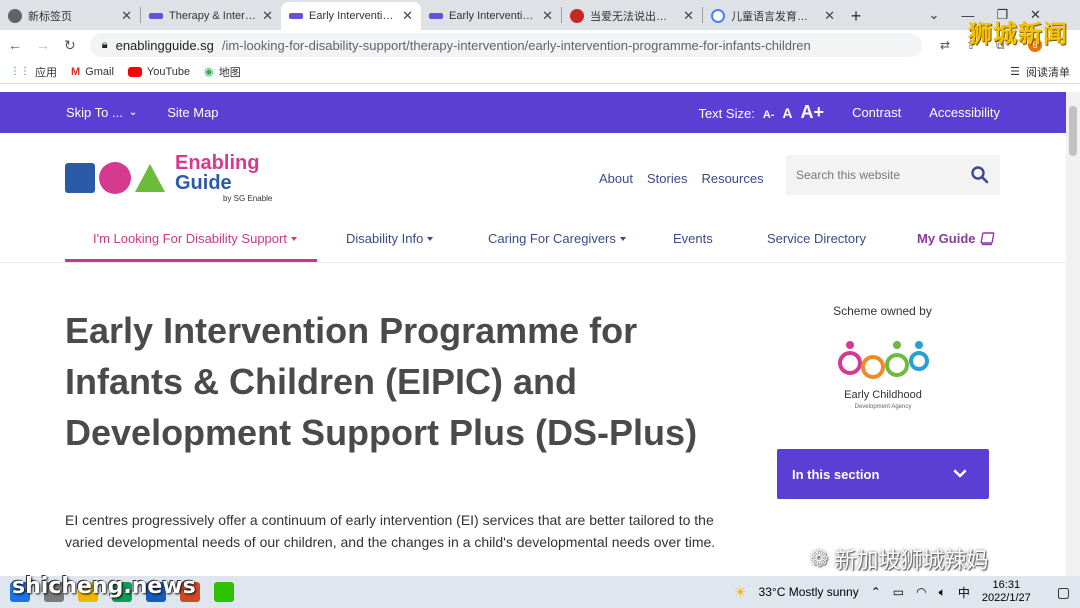  I want to click on chrome-icon, so click(15, 16).